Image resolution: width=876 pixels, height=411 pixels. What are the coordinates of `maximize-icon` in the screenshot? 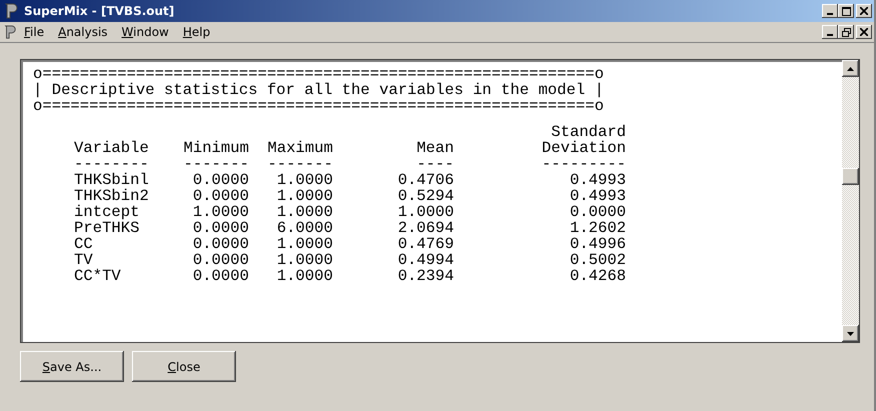 It's located at (846, 11).